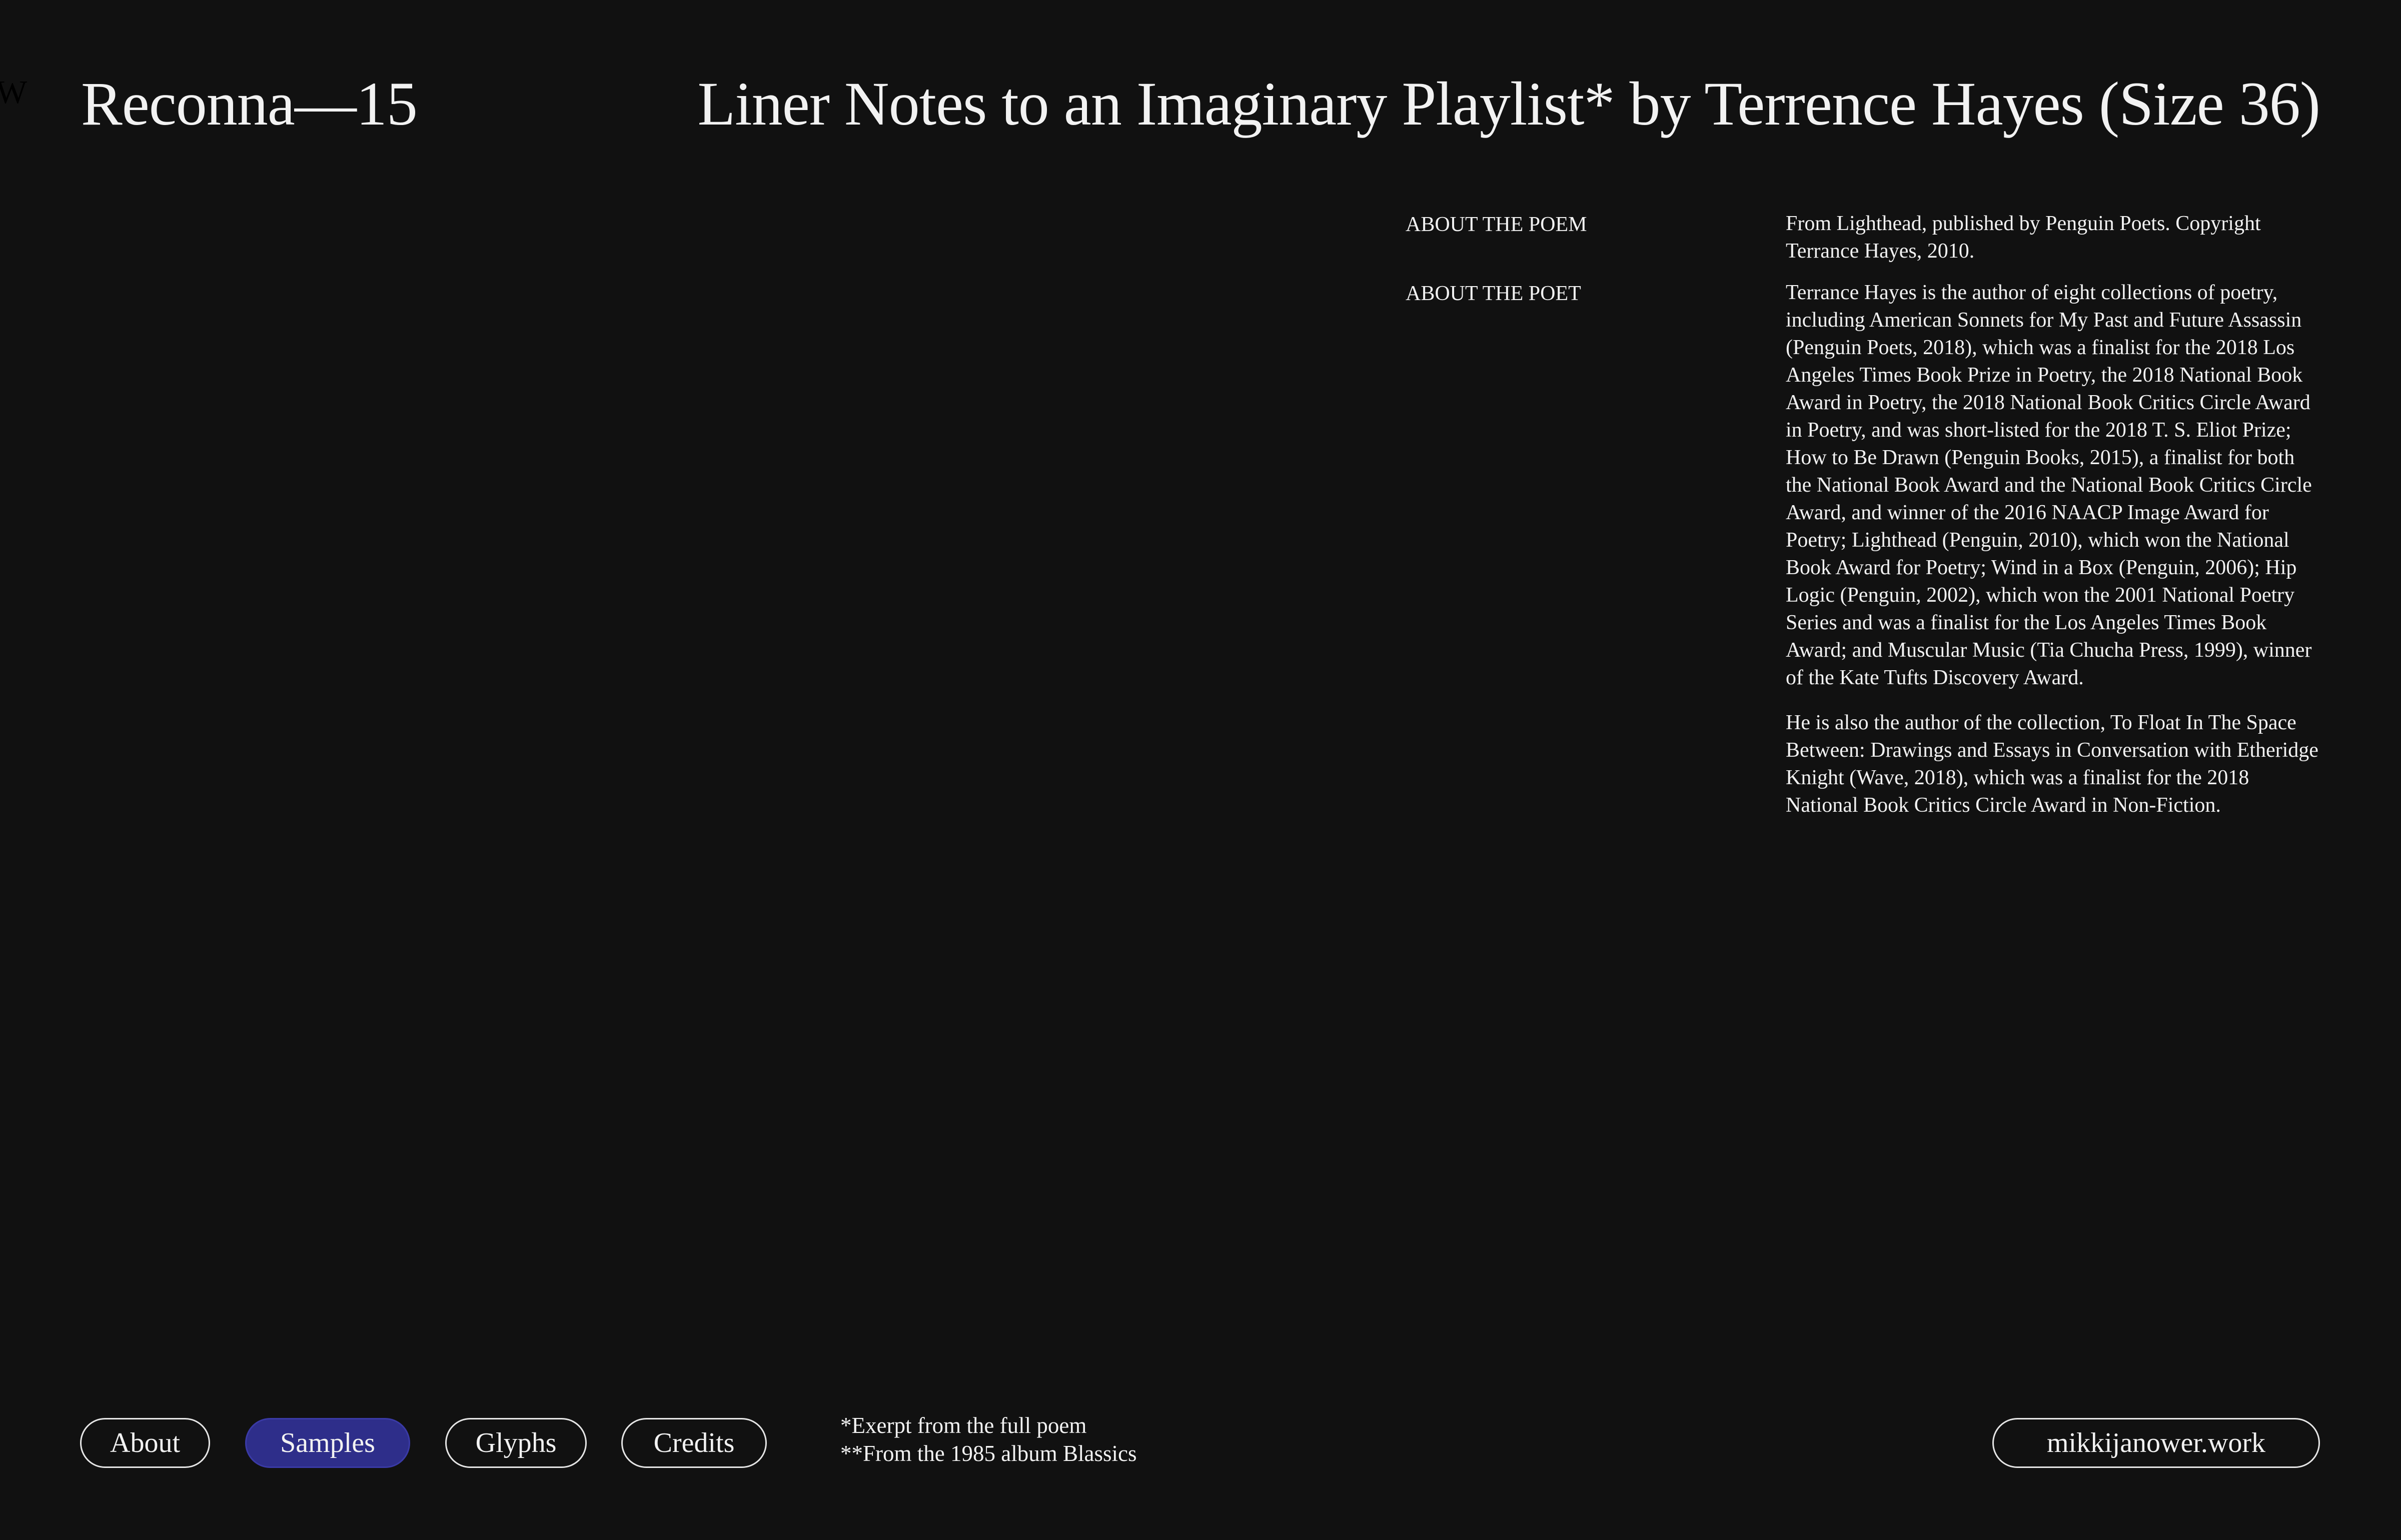  I want to click on nav-about-button: About, so click(145, 1443).